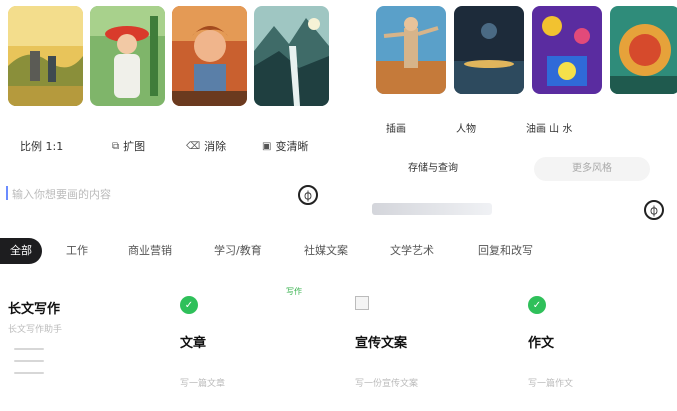  What do you see at coordinates (381, 343) in the screenshot?
I see `card-title: 宣传文案` at bounding box center [381, 343].